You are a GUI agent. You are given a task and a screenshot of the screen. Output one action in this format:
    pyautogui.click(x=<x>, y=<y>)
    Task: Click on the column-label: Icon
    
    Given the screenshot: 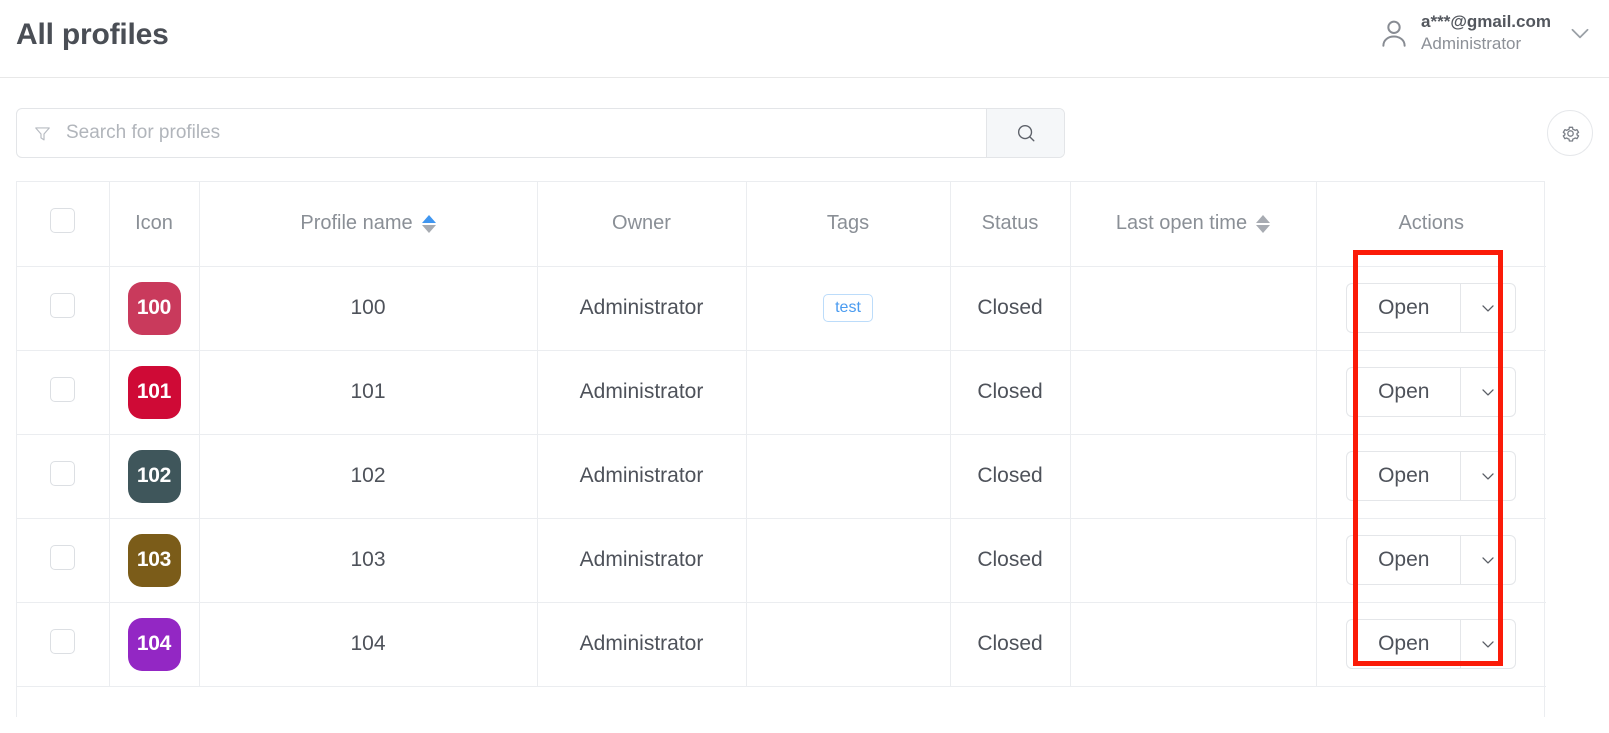 What is the action you would take?
    pyautogui.click(x=154, y=223)
    